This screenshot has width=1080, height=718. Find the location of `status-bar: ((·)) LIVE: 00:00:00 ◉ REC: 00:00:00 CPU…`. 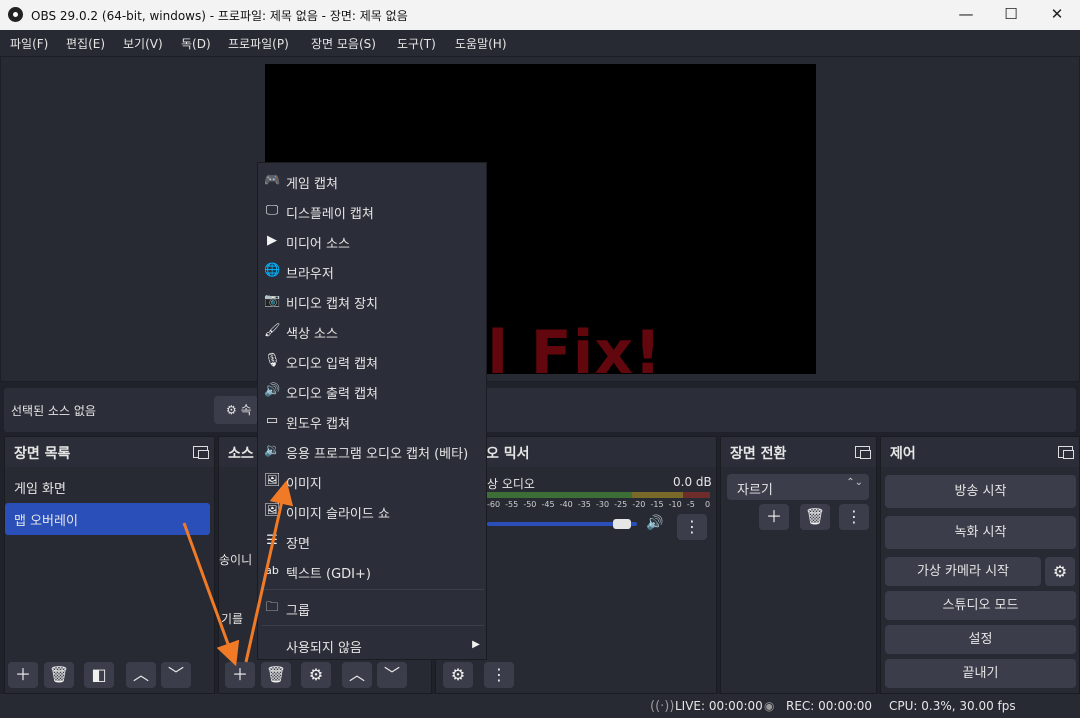

status-bar: ((·)) LIVE: 00:00:00 ◉ REC: 00:00:00 CPU… is located at coordinates (540, 706).